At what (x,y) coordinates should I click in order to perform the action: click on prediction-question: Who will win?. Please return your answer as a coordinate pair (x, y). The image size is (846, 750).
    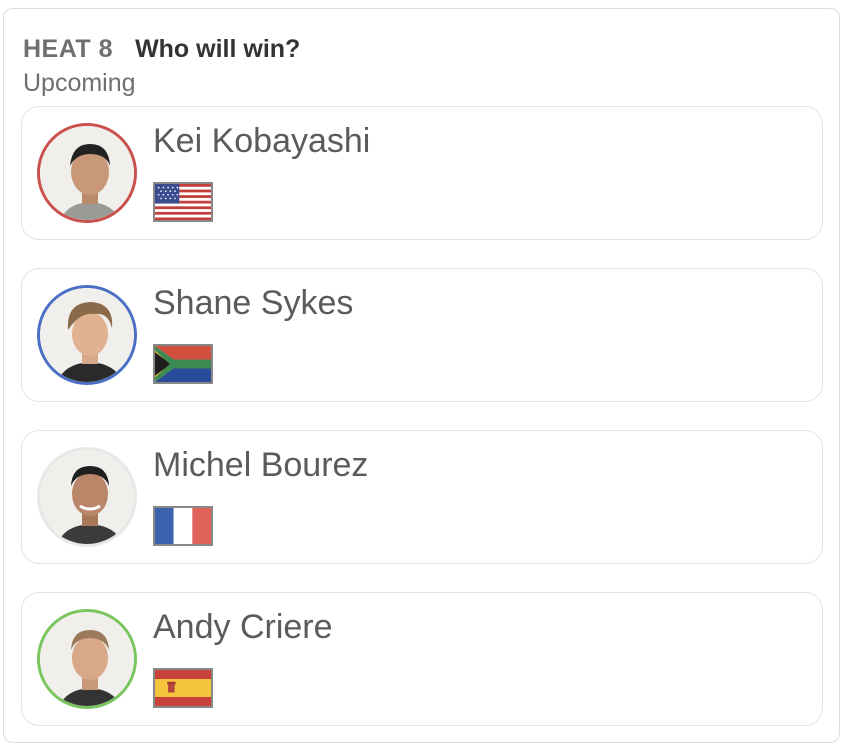
    Looking at the image, I should click on (218, 49).